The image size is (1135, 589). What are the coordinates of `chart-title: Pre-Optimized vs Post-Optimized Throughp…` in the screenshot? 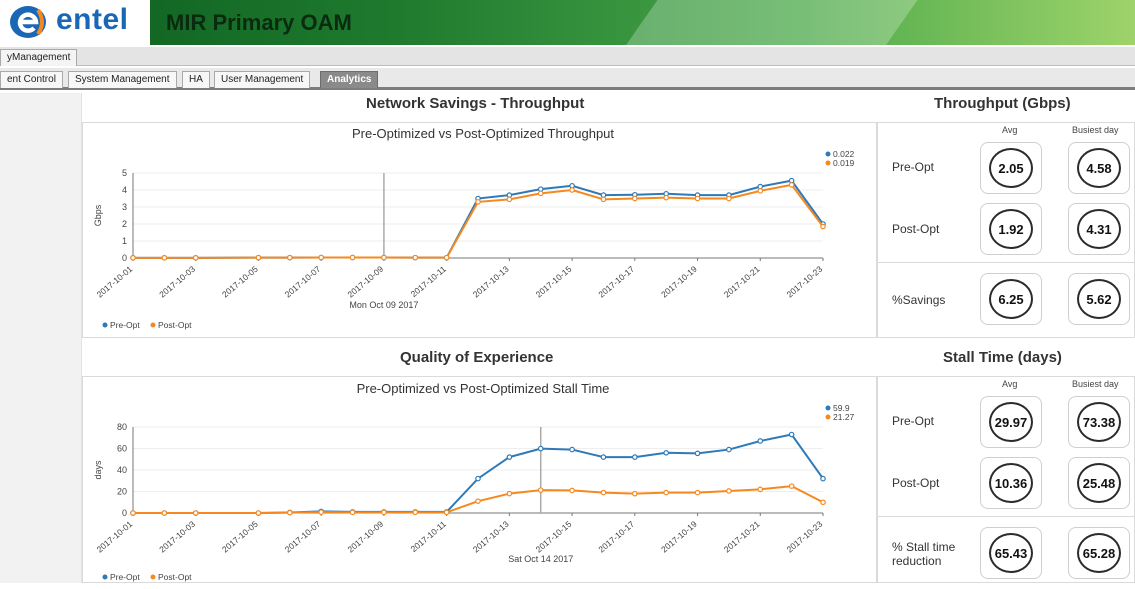 It's located at (483, 133).